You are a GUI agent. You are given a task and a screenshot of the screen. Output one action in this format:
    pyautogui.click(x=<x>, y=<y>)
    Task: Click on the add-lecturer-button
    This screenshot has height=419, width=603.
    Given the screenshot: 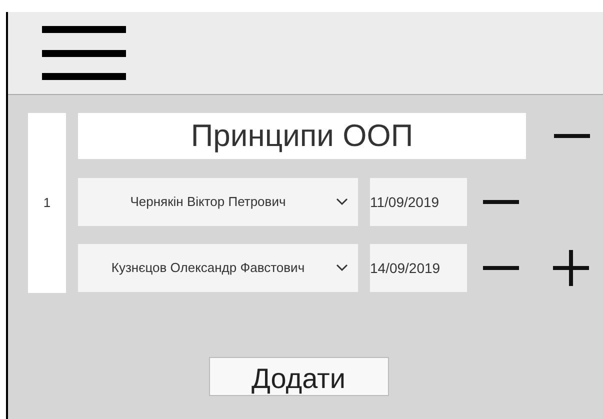 What is the action you would take?
    pyautogui.click(x=571, y=268)
    